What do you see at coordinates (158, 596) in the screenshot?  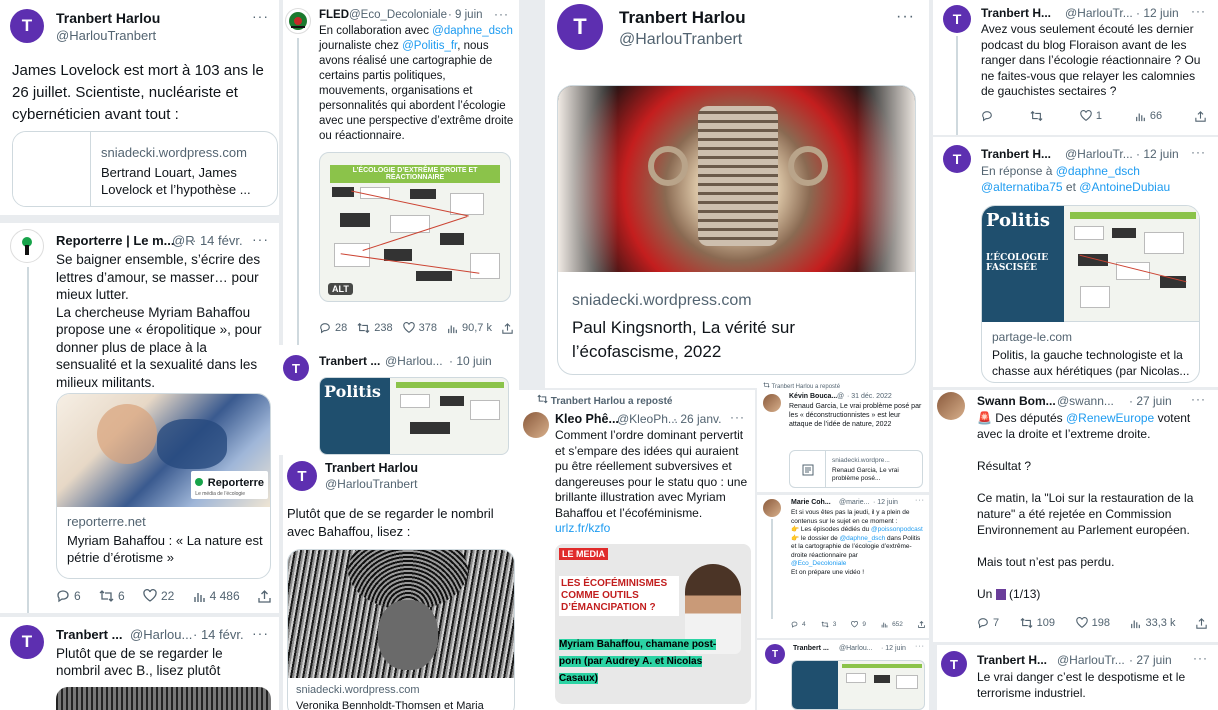 I see `like-button: 22` at bounding box center [158, 596].